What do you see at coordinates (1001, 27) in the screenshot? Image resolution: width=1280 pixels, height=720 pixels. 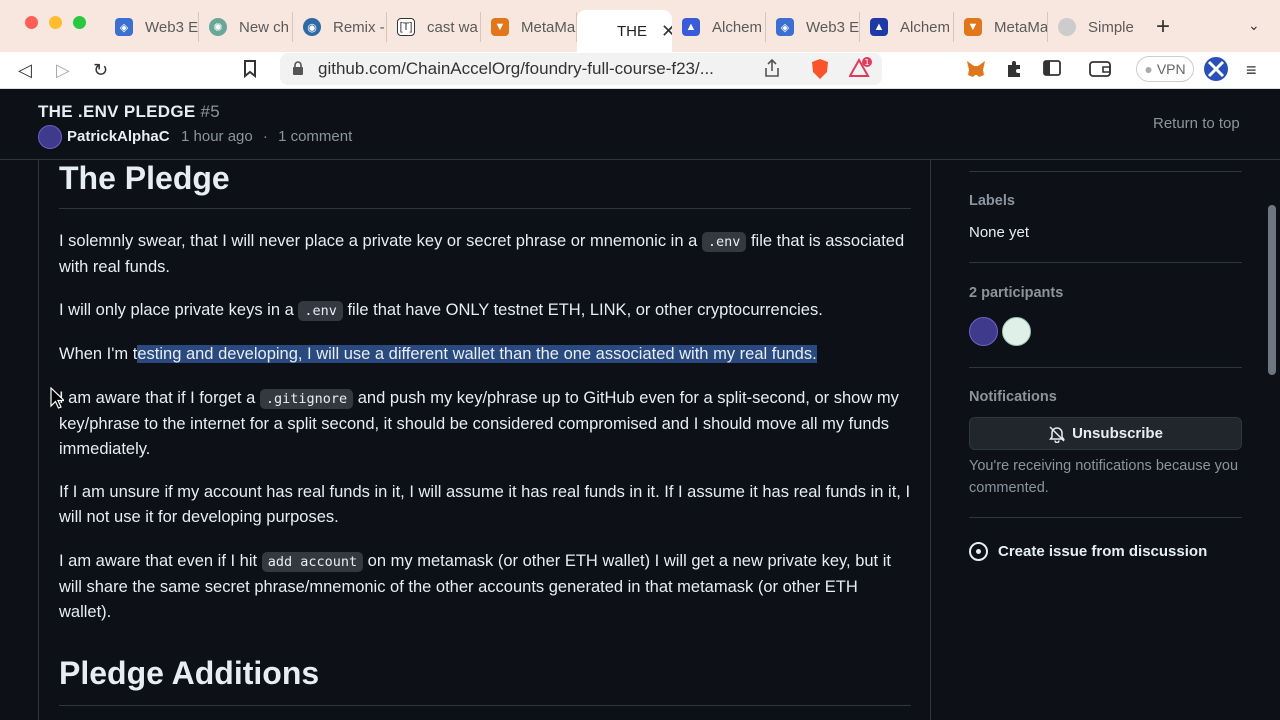 I see `tab-metamask-2: ▼ MetaMa` at bounding box center [1001, 27].